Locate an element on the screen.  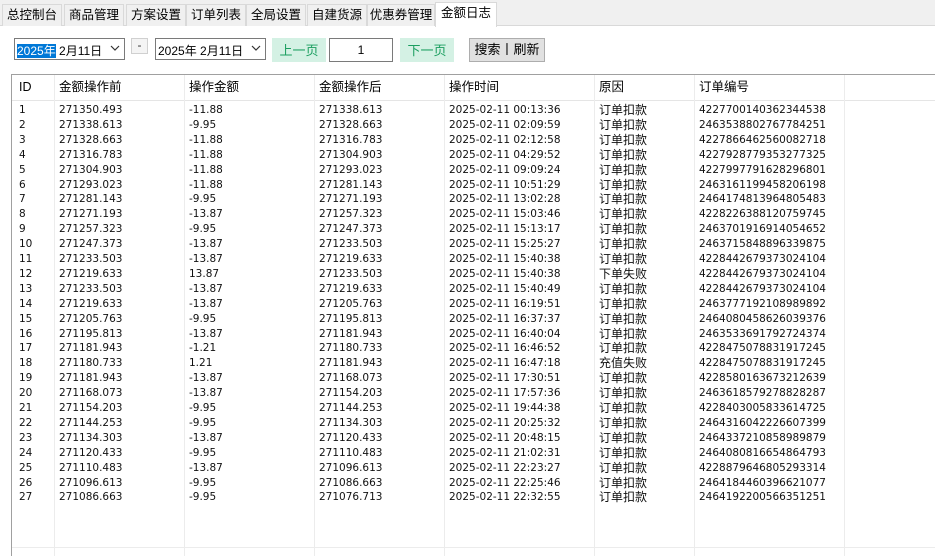
cell-amount-before: 271120.433 is located at coordinates (91, 452).